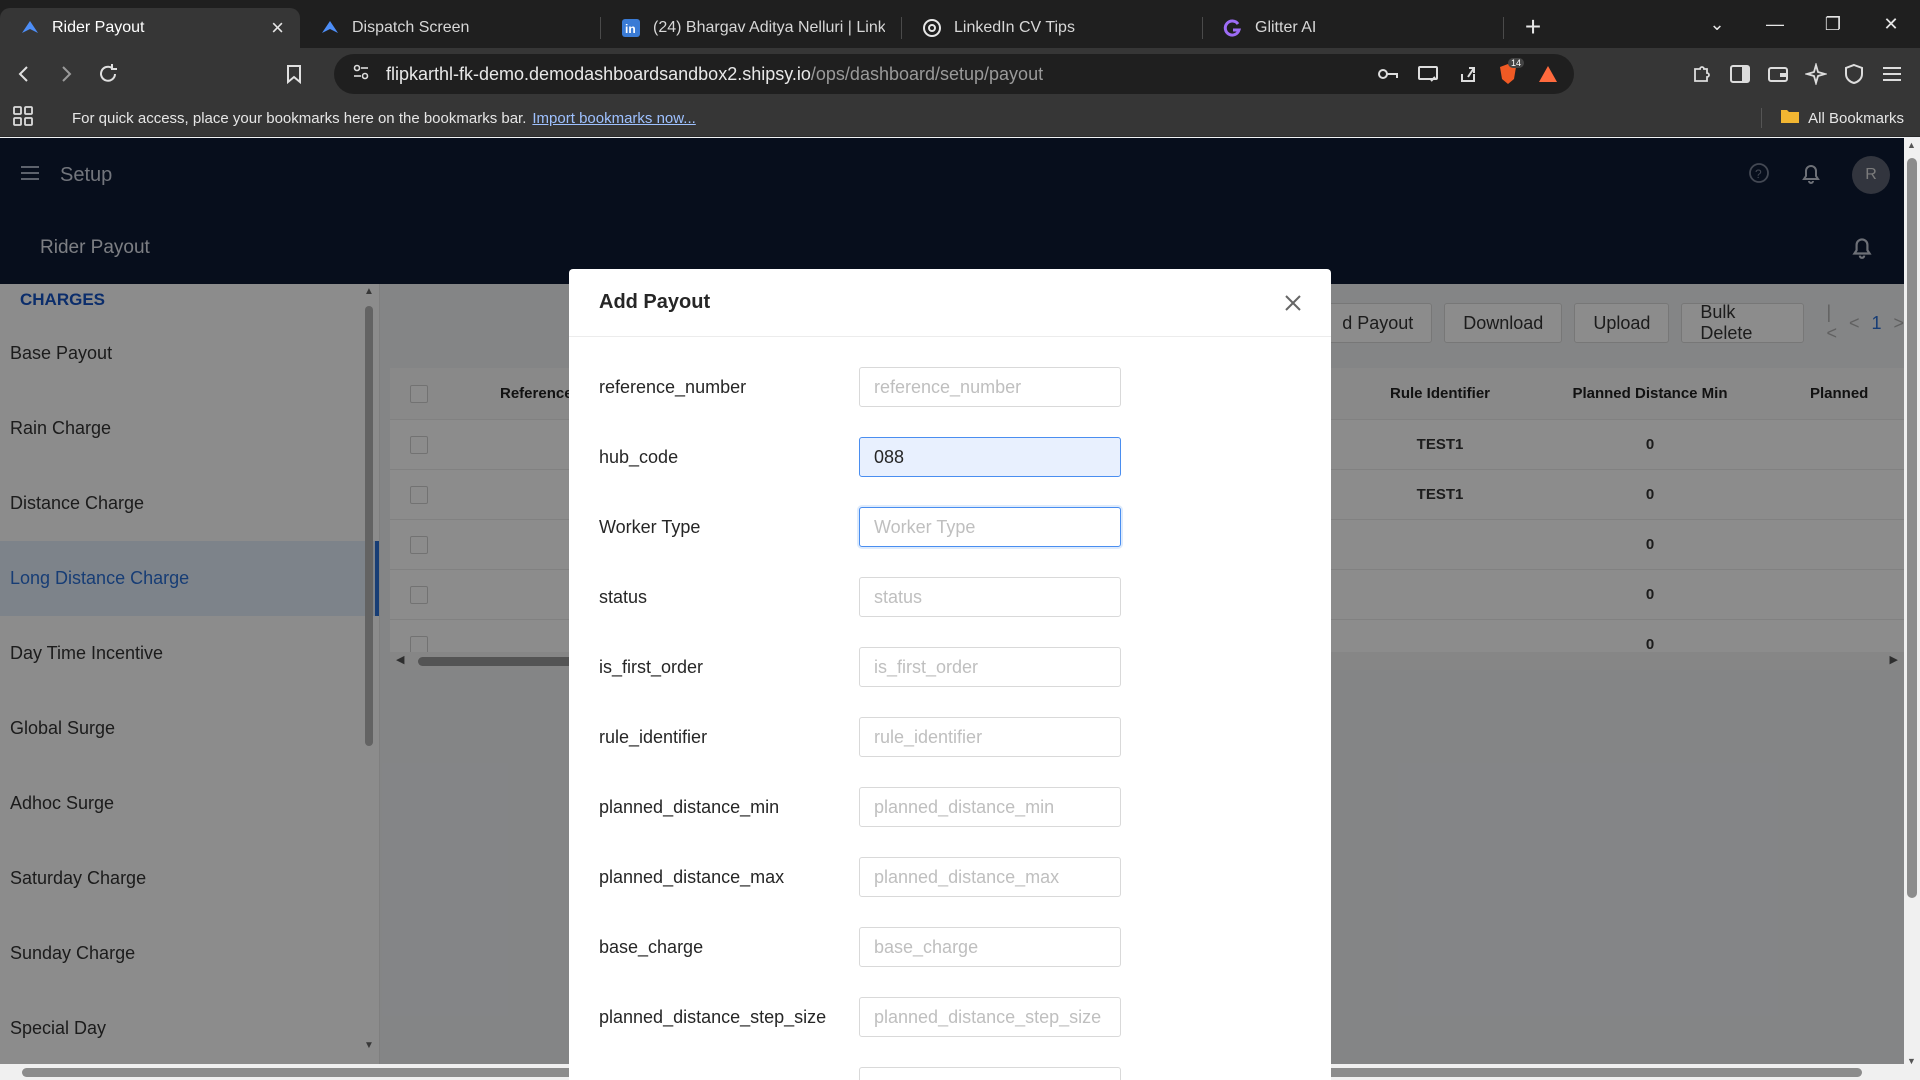 The image size is (1920, 1080). I want to click on tab-glitter-ai: Glitter AI, so click(1353, 28).